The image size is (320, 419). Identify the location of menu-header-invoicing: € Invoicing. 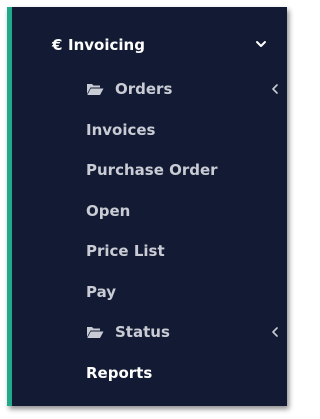
(149, 45).